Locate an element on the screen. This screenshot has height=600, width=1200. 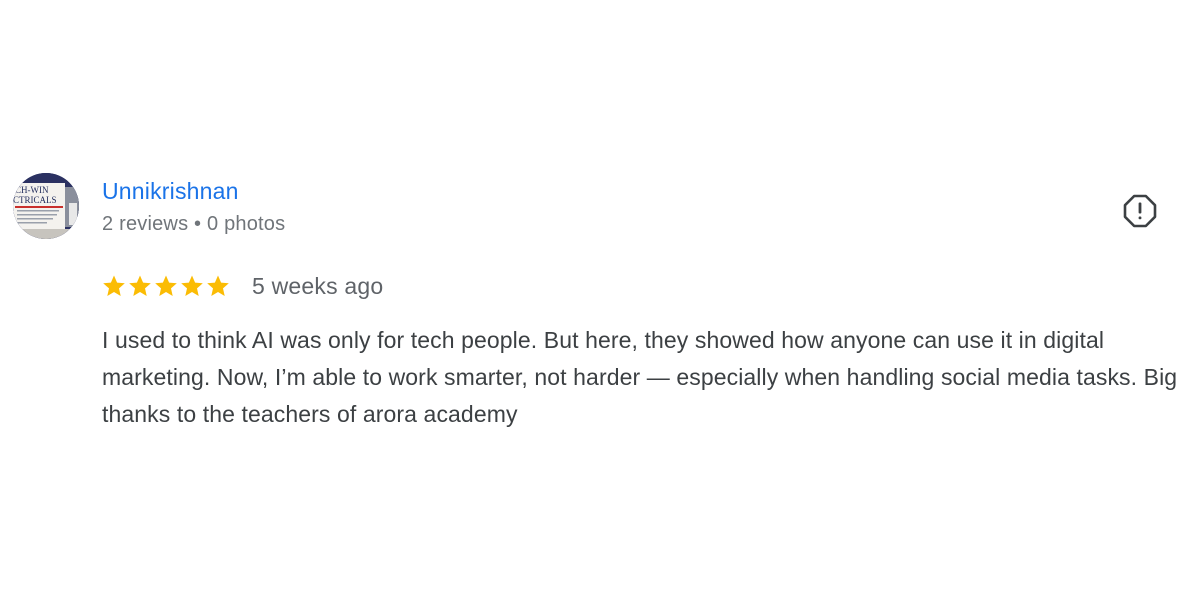
avatar: CH-WIN CTRICALS is located at coordinates (46, 206).